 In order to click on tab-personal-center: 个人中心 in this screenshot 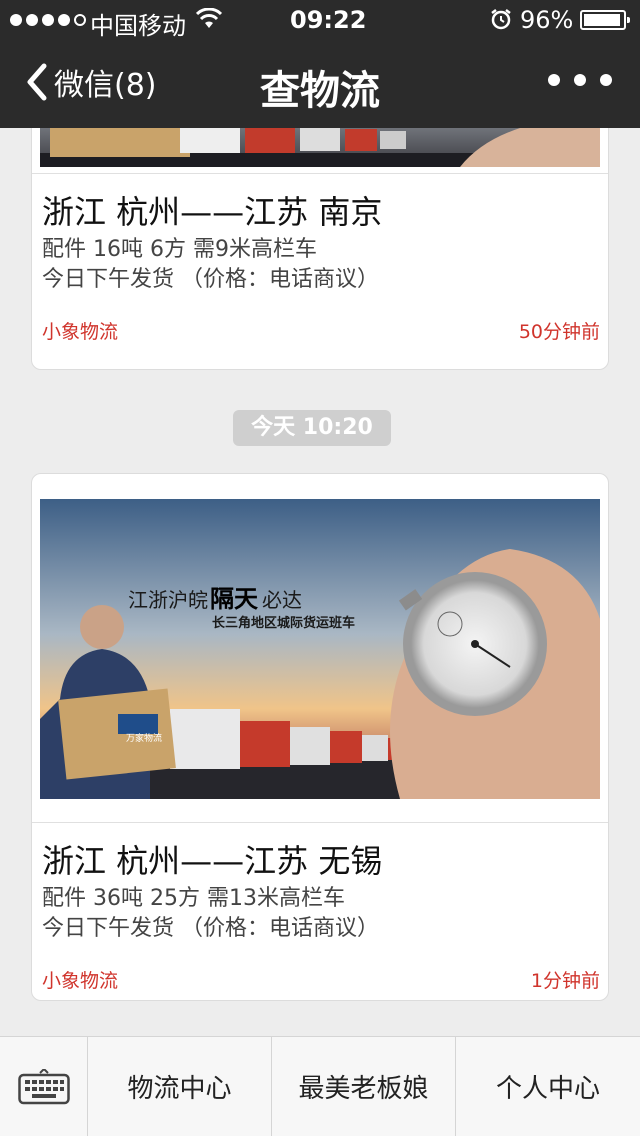, I will do `click(548, 1086)`.